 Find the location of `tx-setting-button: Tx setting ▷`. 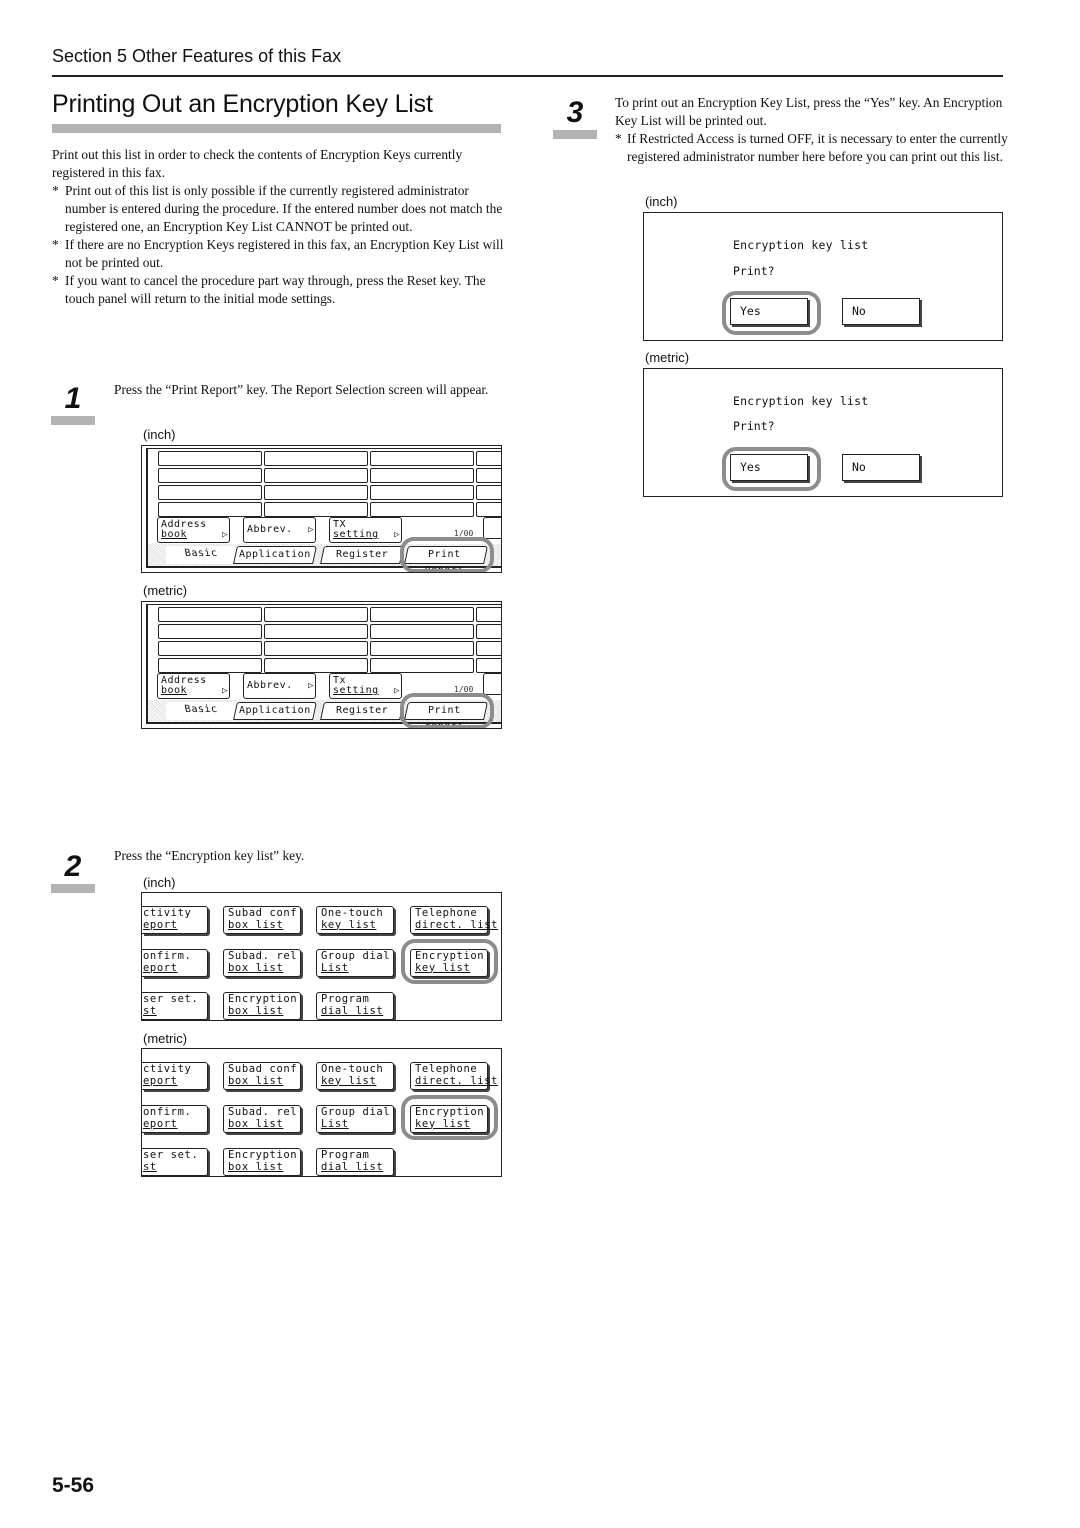

tx-setting-button: Tx setting ▷ is located at coordinates (365, 686).